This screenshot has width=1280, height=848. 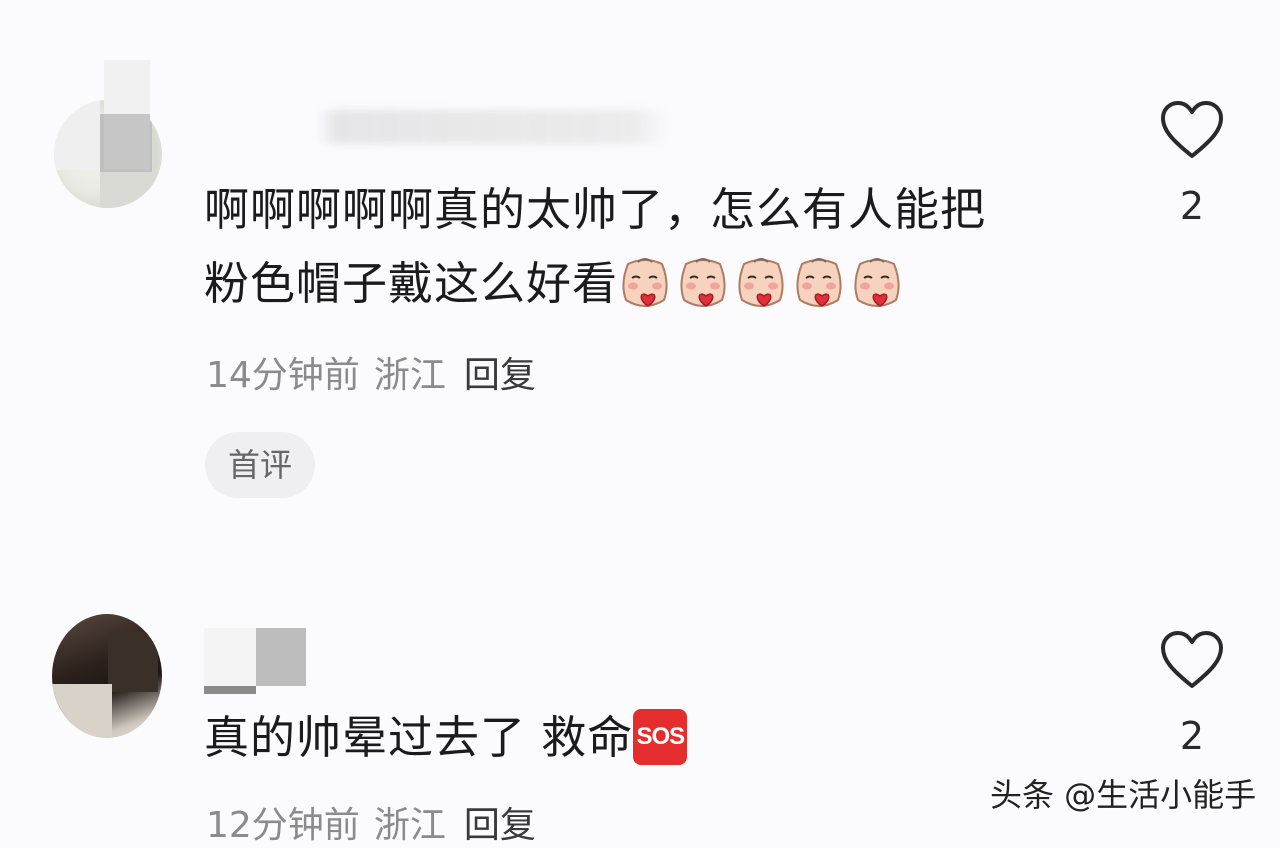 I want to click on emoji-row, so click(x=763, y=283).